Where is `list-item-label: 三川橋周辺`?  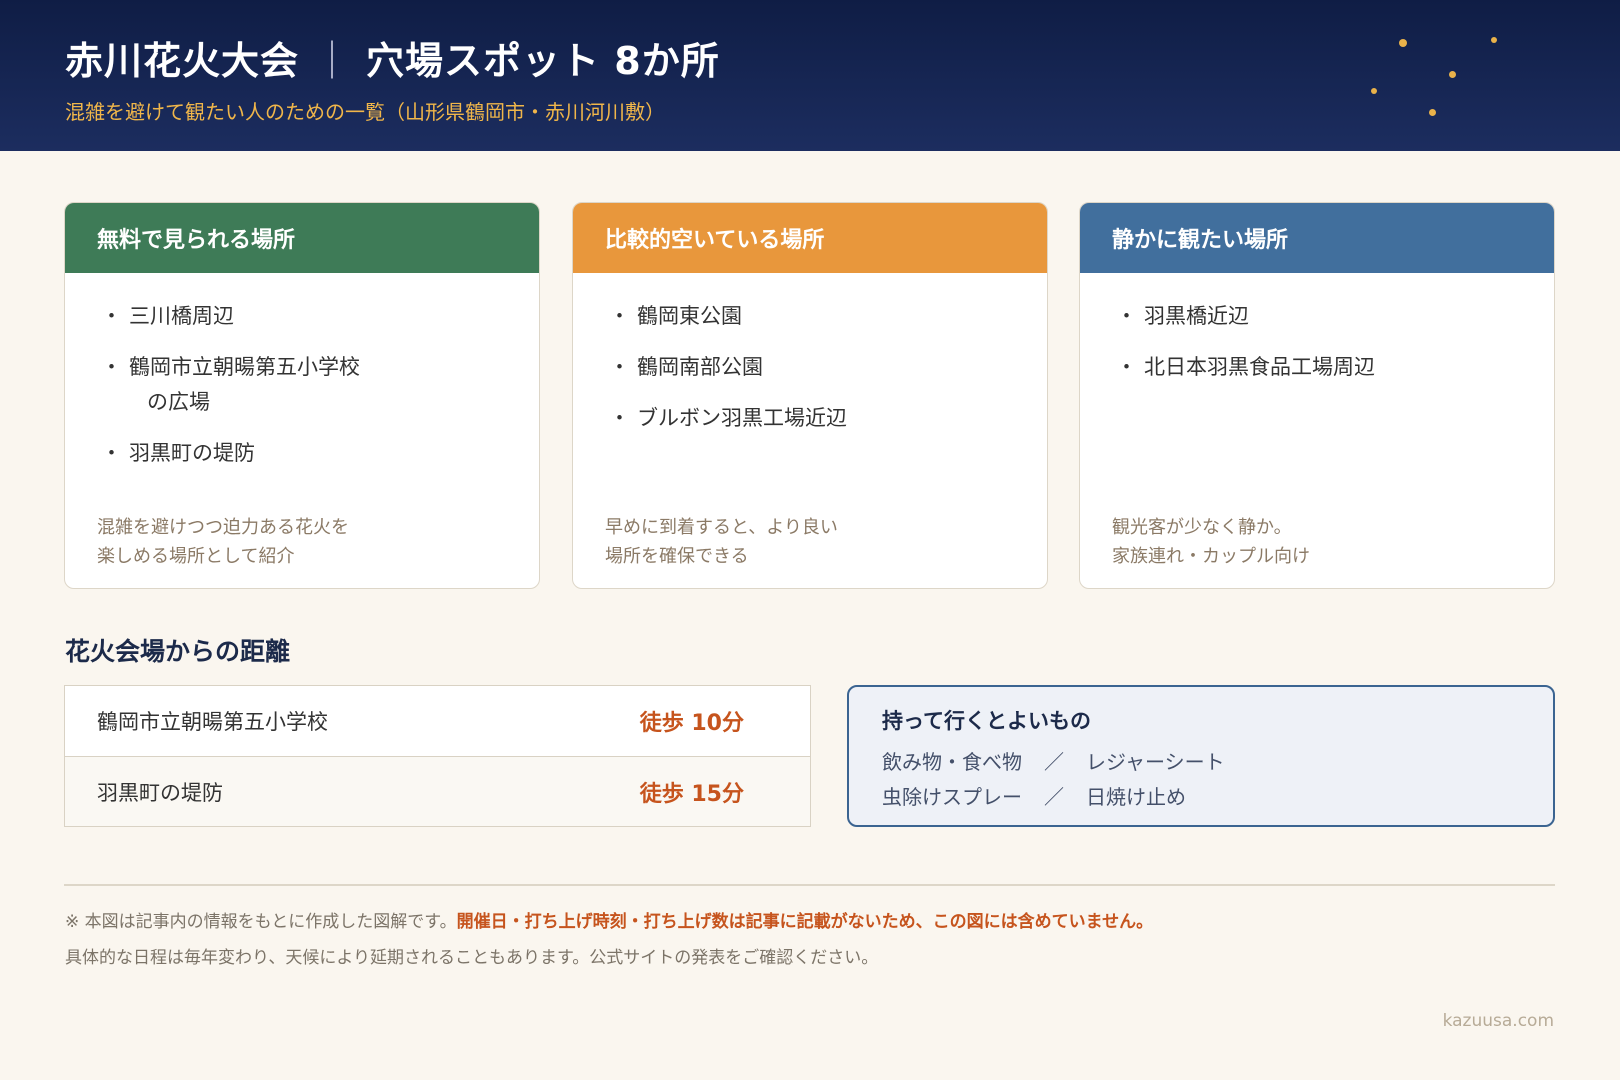
list-item-label: 三川橋周辺 is located at coordinates (181, 316).